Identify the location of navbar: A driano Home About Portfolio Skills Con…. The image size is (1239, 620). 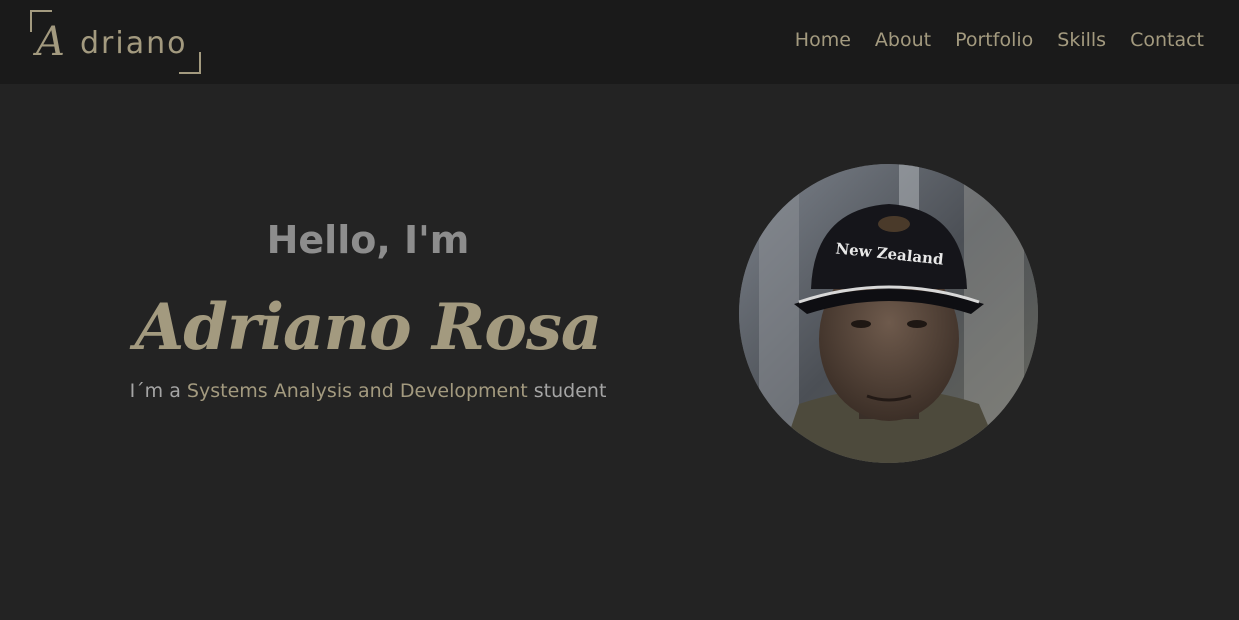
(619, 42).